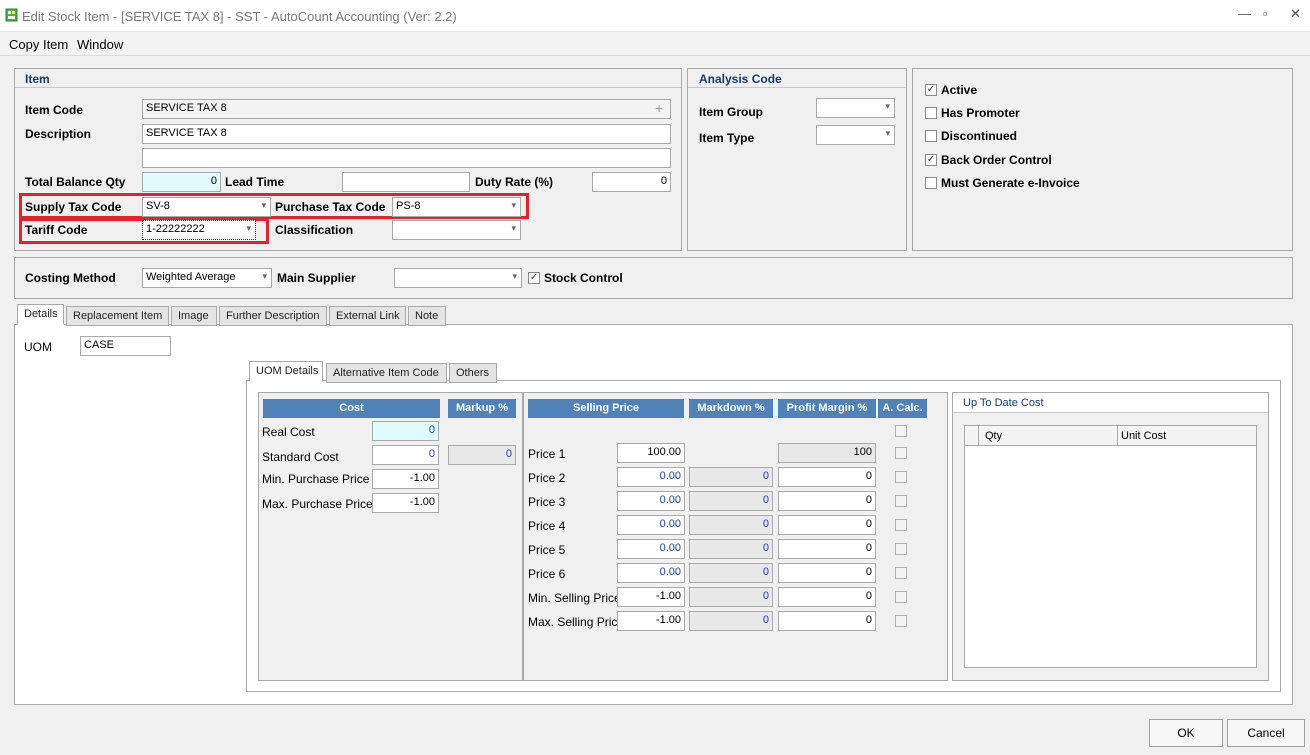  What do you see at coordinates (931, 136) in the screenshot?
I see `discontinued-checkbox` at bounding box center [931, 136].